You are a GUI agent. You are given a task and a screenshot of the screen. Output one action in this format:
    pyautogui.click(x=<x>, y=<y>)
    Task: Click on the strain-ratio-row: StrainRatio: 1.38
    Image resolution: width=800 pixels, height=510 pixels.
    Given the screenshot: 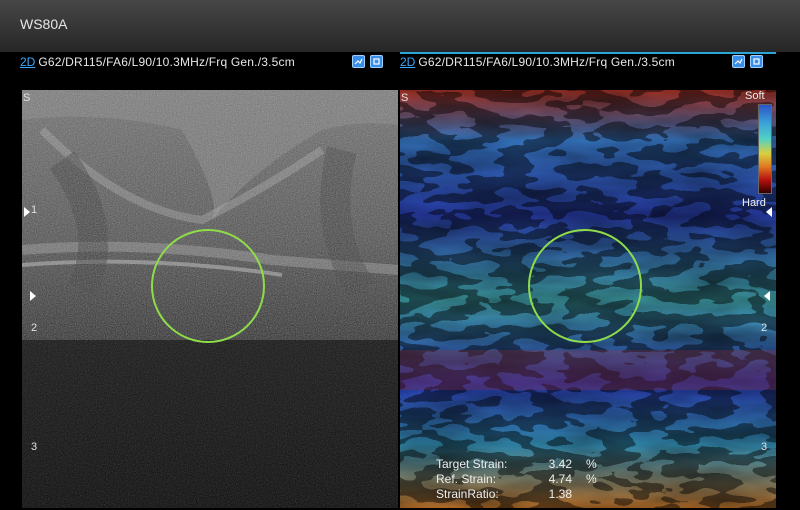 What is the action you would take?
    pyautogui.click(x=526, y=494)
    